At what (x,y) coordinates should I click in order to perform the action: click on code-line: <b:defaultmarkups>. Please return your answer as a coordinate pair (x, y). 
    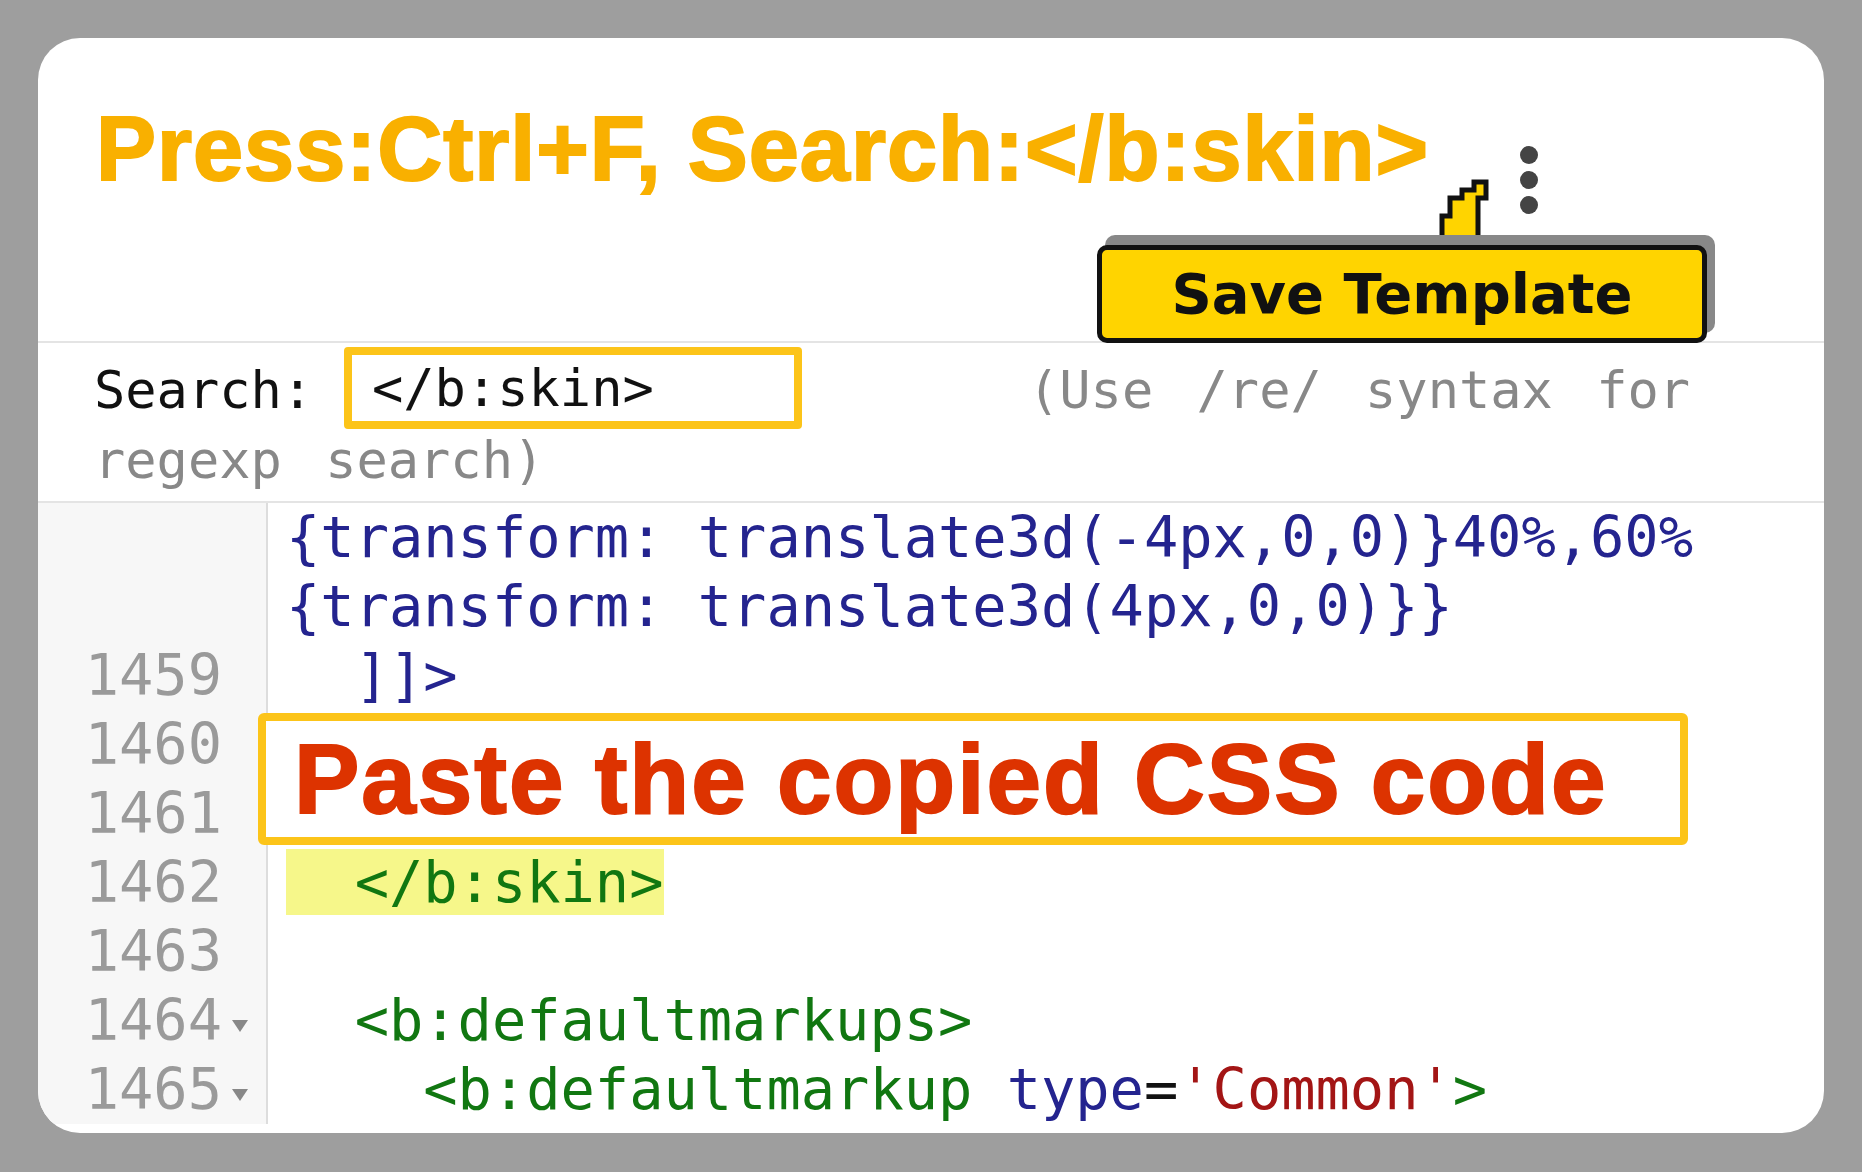
    Looking at the image, I should click on (663, 1020).